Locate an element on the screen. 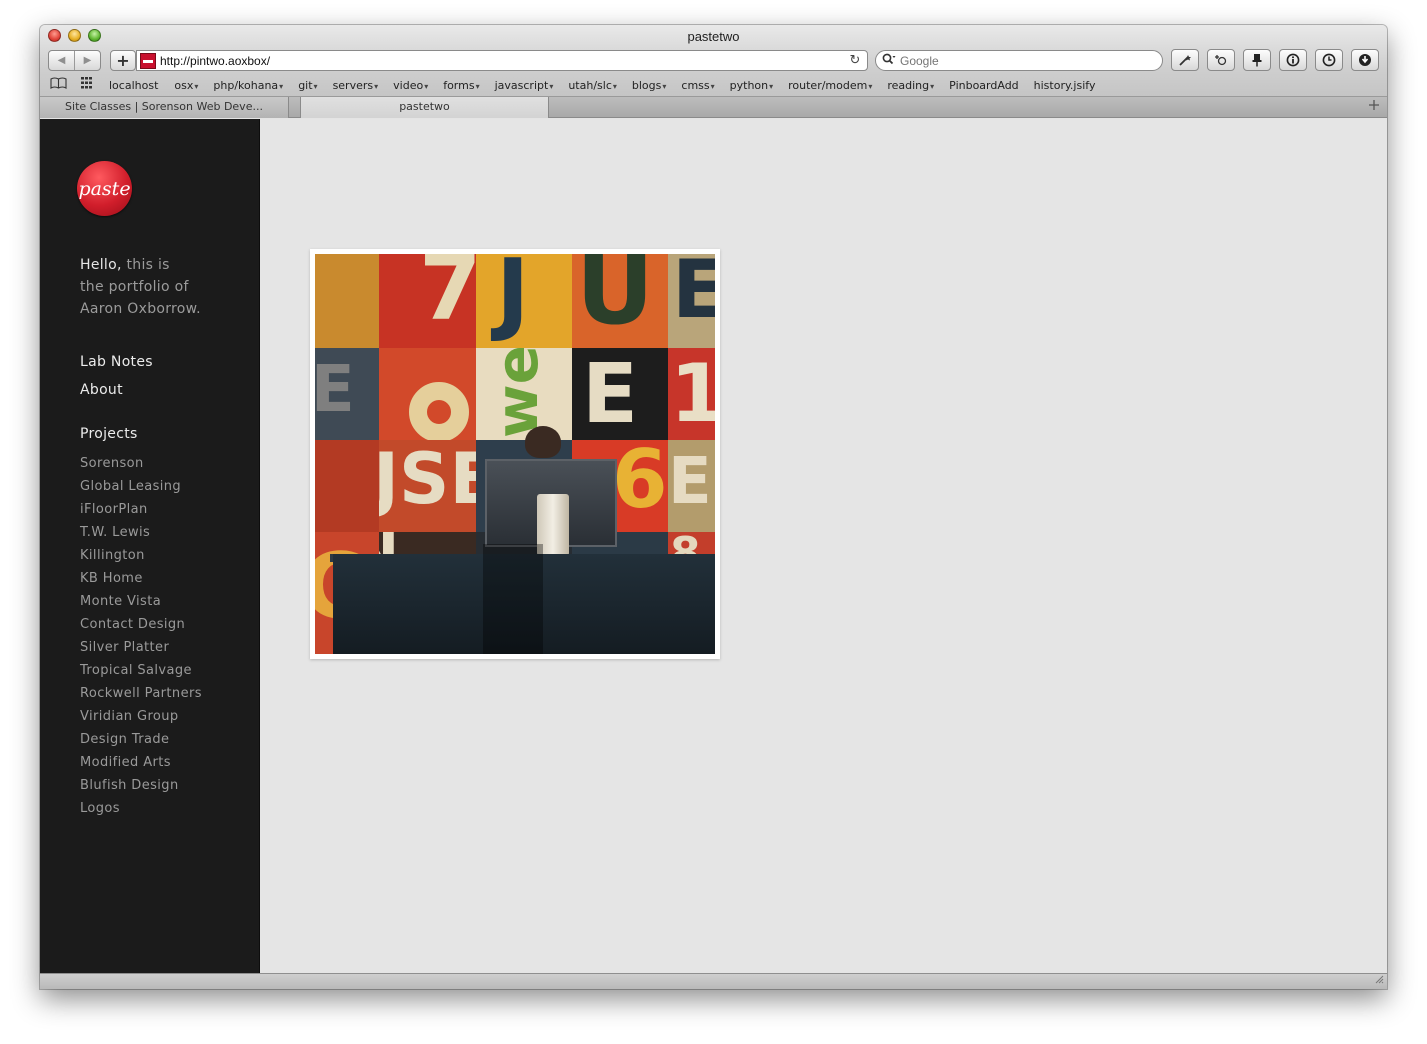 This screenshot has height=1044, width=1427. project-link: T.W. Lewis is located at coordinates (141, 532).